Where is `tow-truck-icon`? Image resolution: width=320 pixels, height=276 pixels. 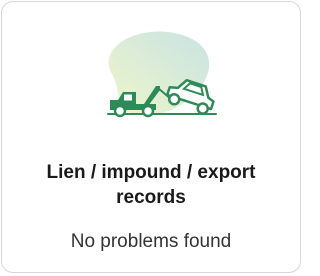
tow-truck-icon is located at coordinates (162, 74).